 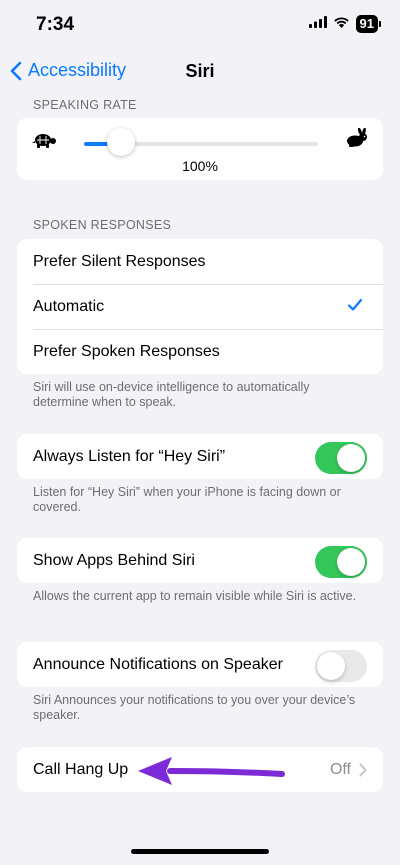 I want to click on hey-siri-group: Always Listen for “Hey Siri”, so click(x=200, y=456).